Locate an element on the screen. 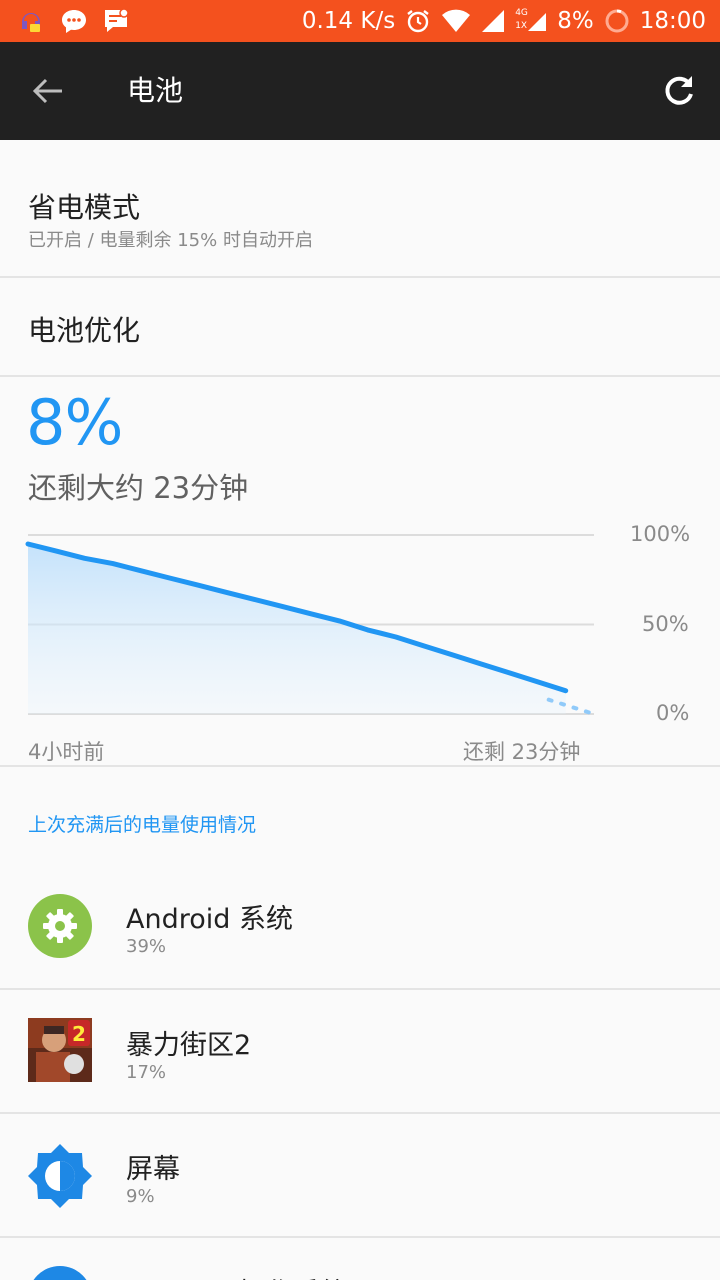 Image resolution: width=720 pixels, height=1280 pixels. battery-chart-svg is located at coordinates (310, 625).